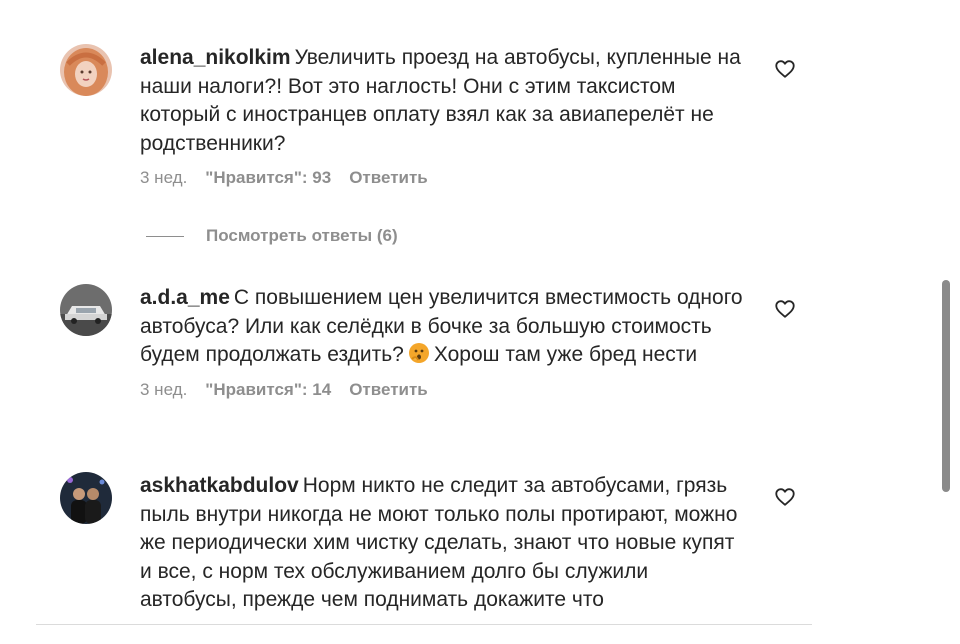  I want to click on comment-username: alena_nikolkim, so click(215, 57).